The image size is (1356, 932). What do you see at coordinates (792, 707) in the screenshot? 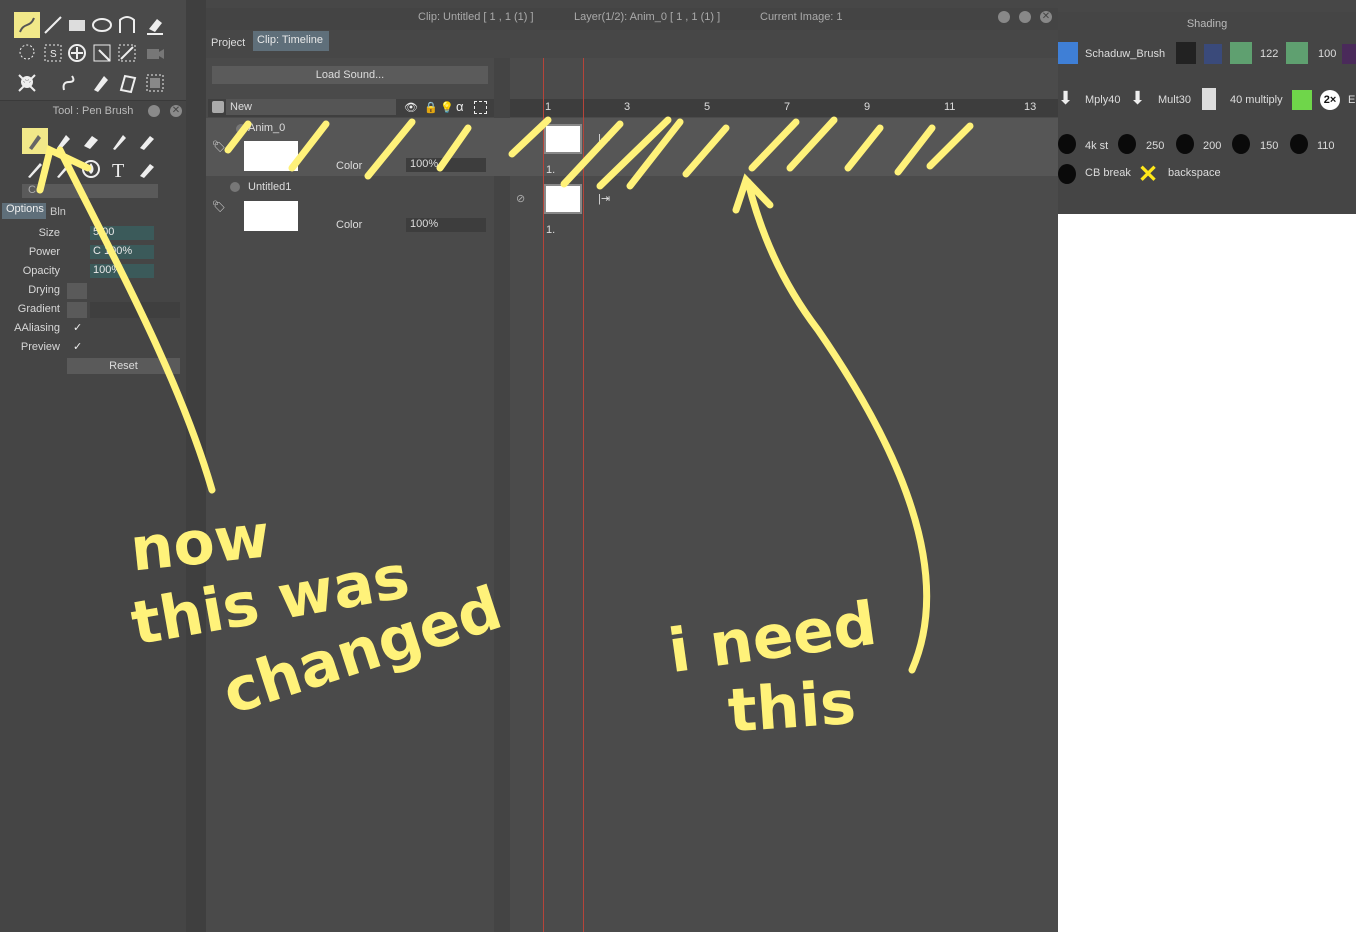
I see `annotation-line: this` at bounding box center [792, 707].